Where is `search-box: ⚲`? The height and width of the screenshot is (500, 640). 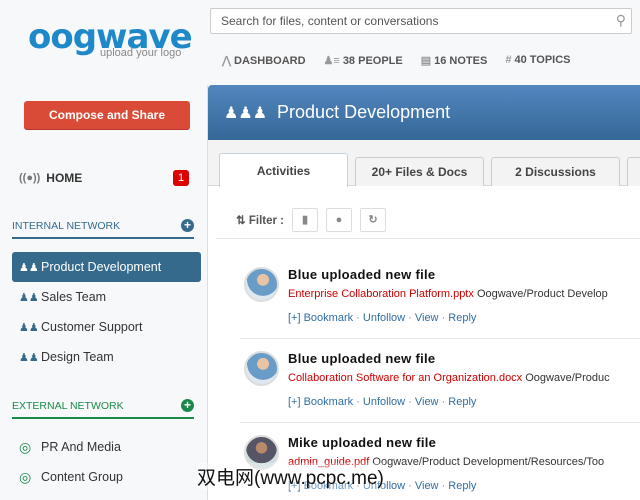 search-box: ⚲ is located at coordinates (421, 21).